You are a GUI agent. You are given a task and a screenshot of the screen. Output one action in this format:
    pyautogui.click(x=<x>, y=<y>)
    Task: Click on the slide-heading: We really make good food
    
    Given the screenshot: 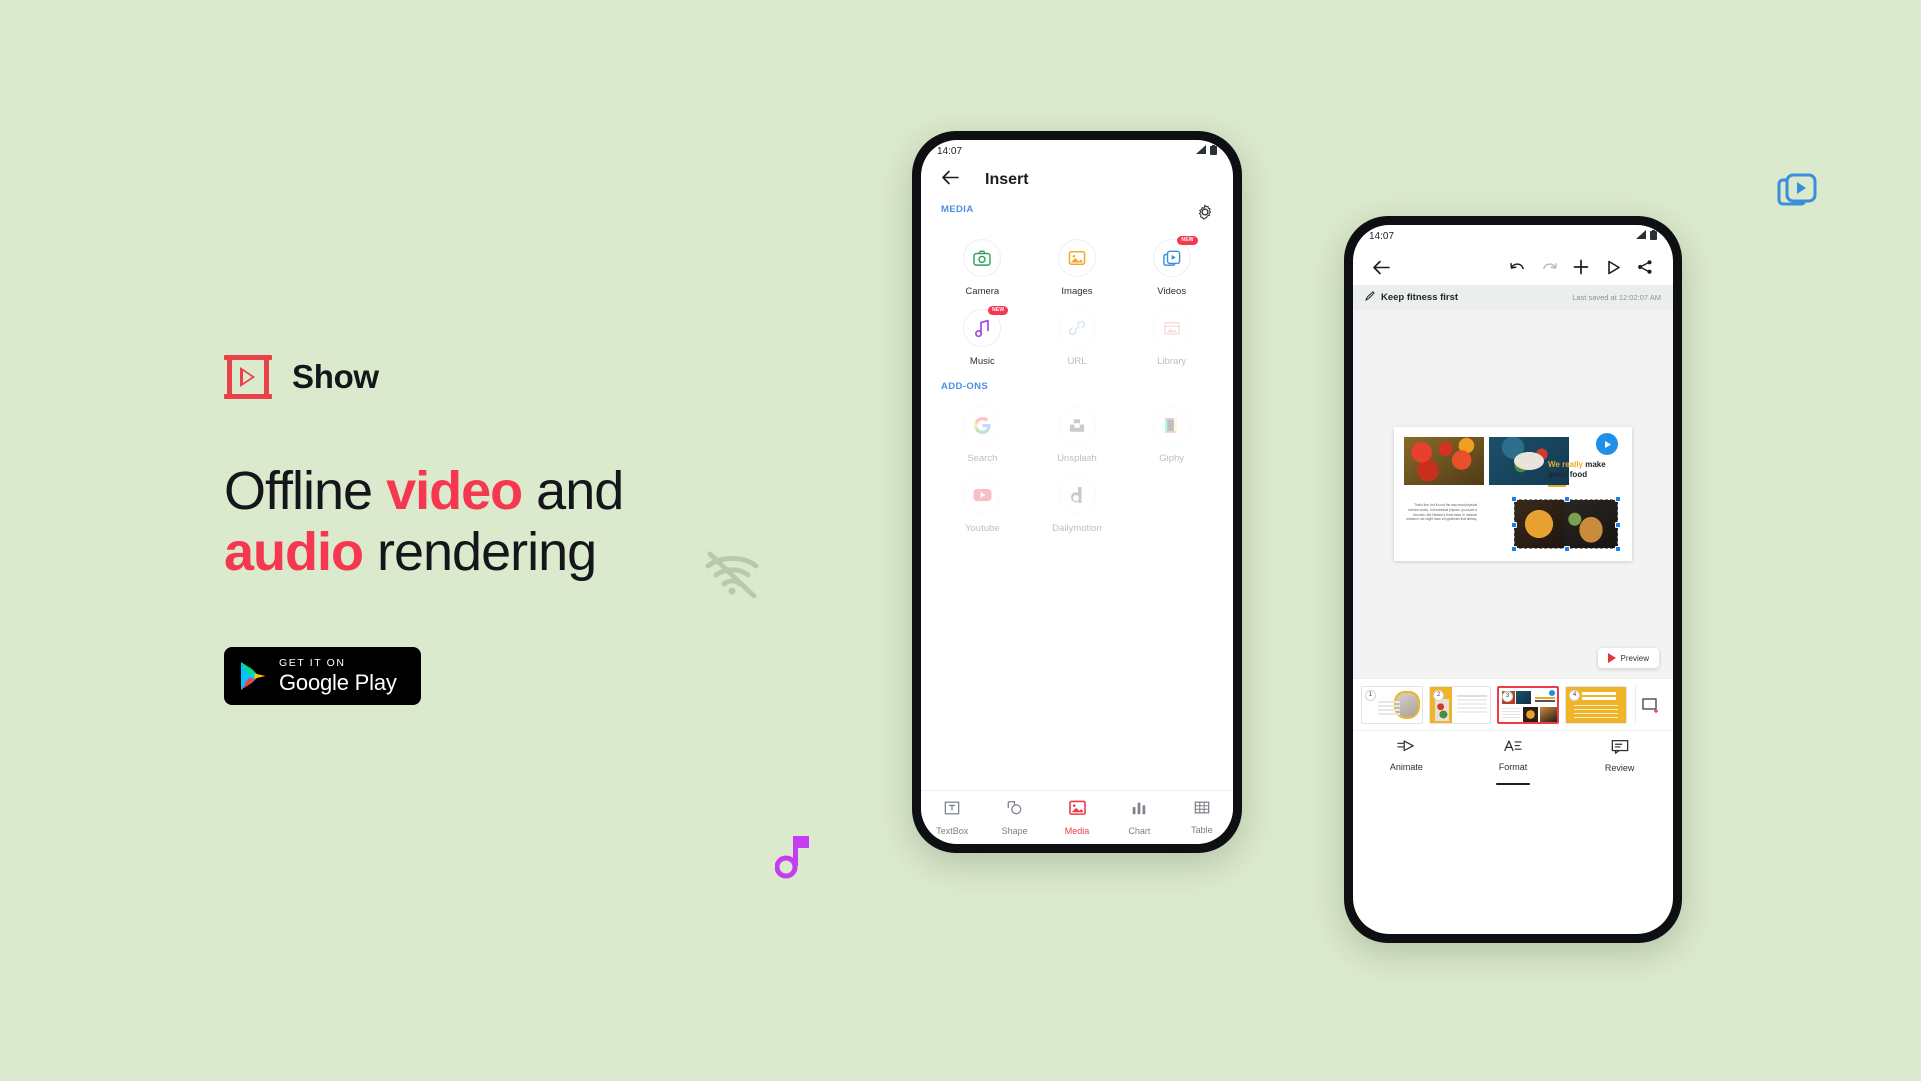 What is the action you would take?
    pyautogui.click(x=1586, y=473)
    